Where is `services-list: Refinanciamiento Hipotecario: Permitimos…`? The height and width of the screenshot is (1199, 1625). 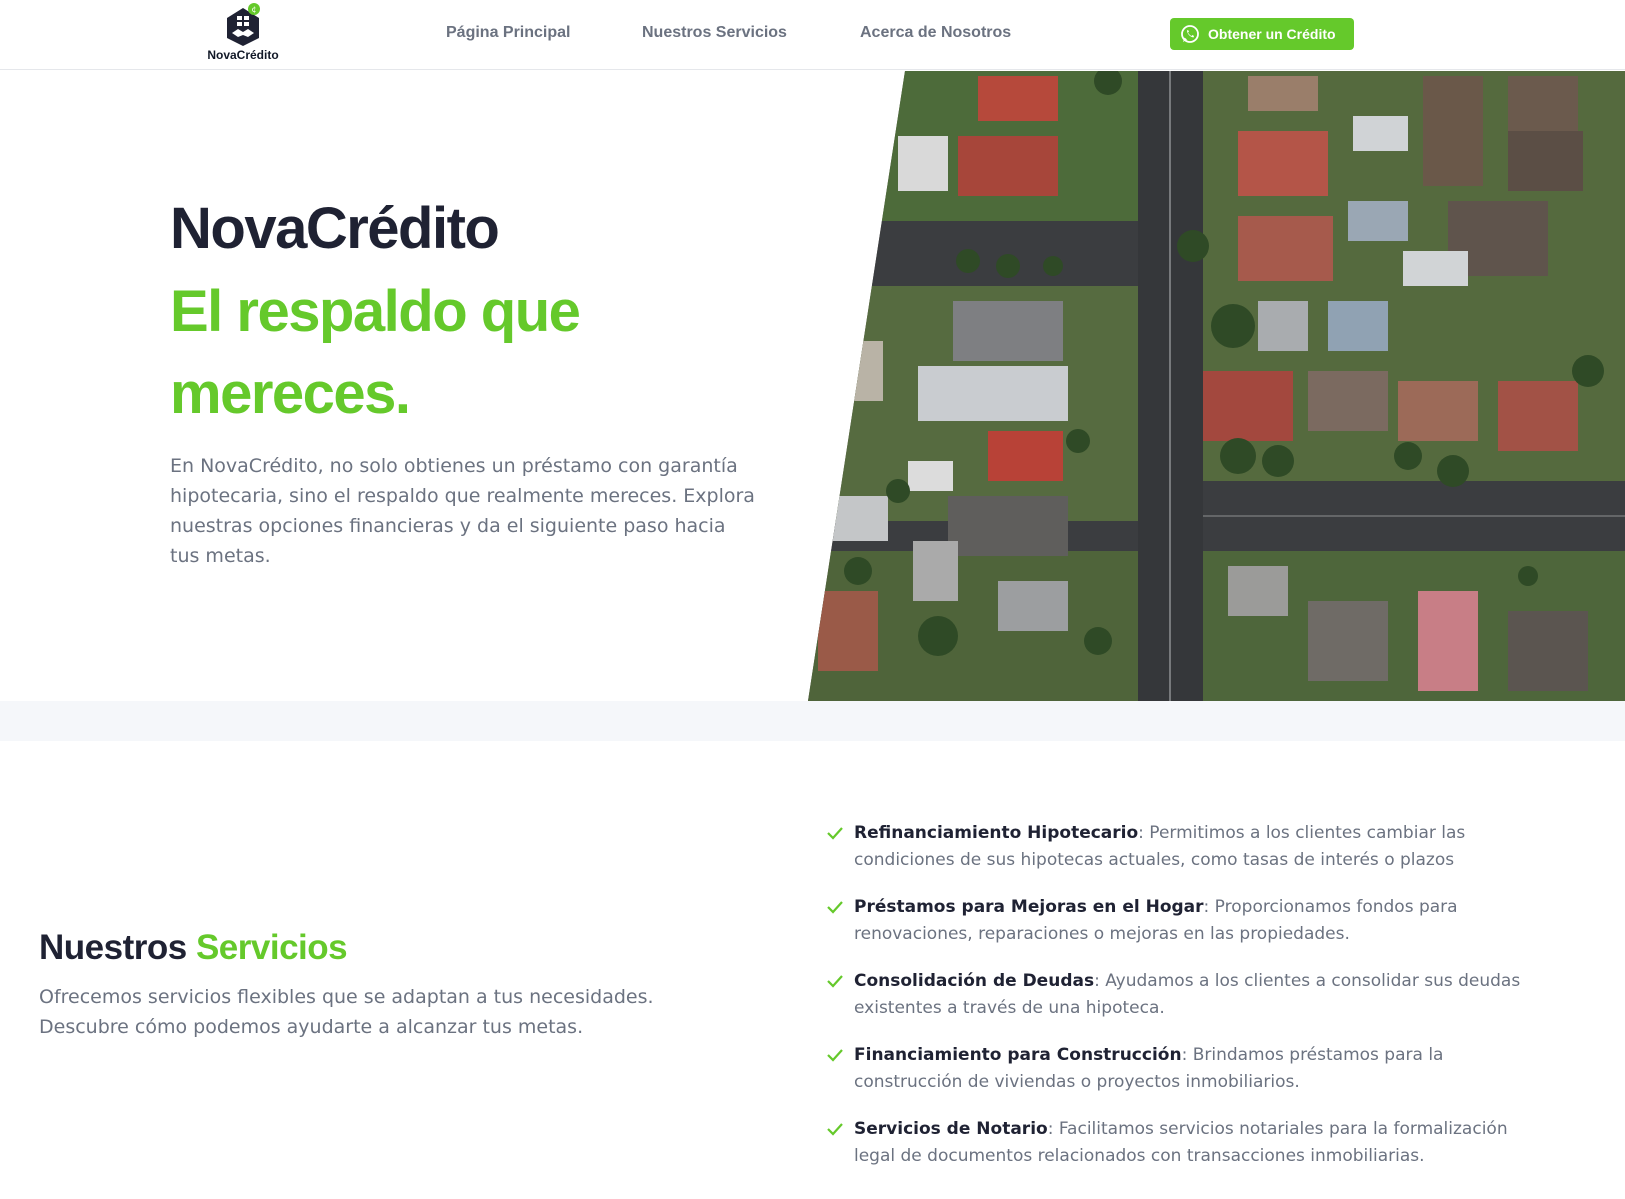 services-list: Refinanciamiento Hipotecario: Permitimos… is located at coordinates (1177, 1005).